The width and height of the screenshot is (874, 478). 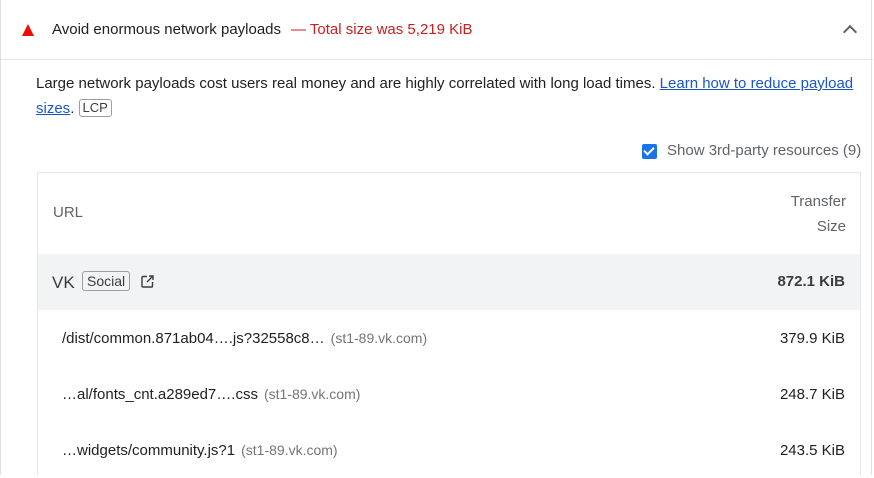 What do you see at coordinates (764, 150) in the screenshot?
I see `third-party-label: Show 3rd-party resources (9)` at bounding box center [764, 150].